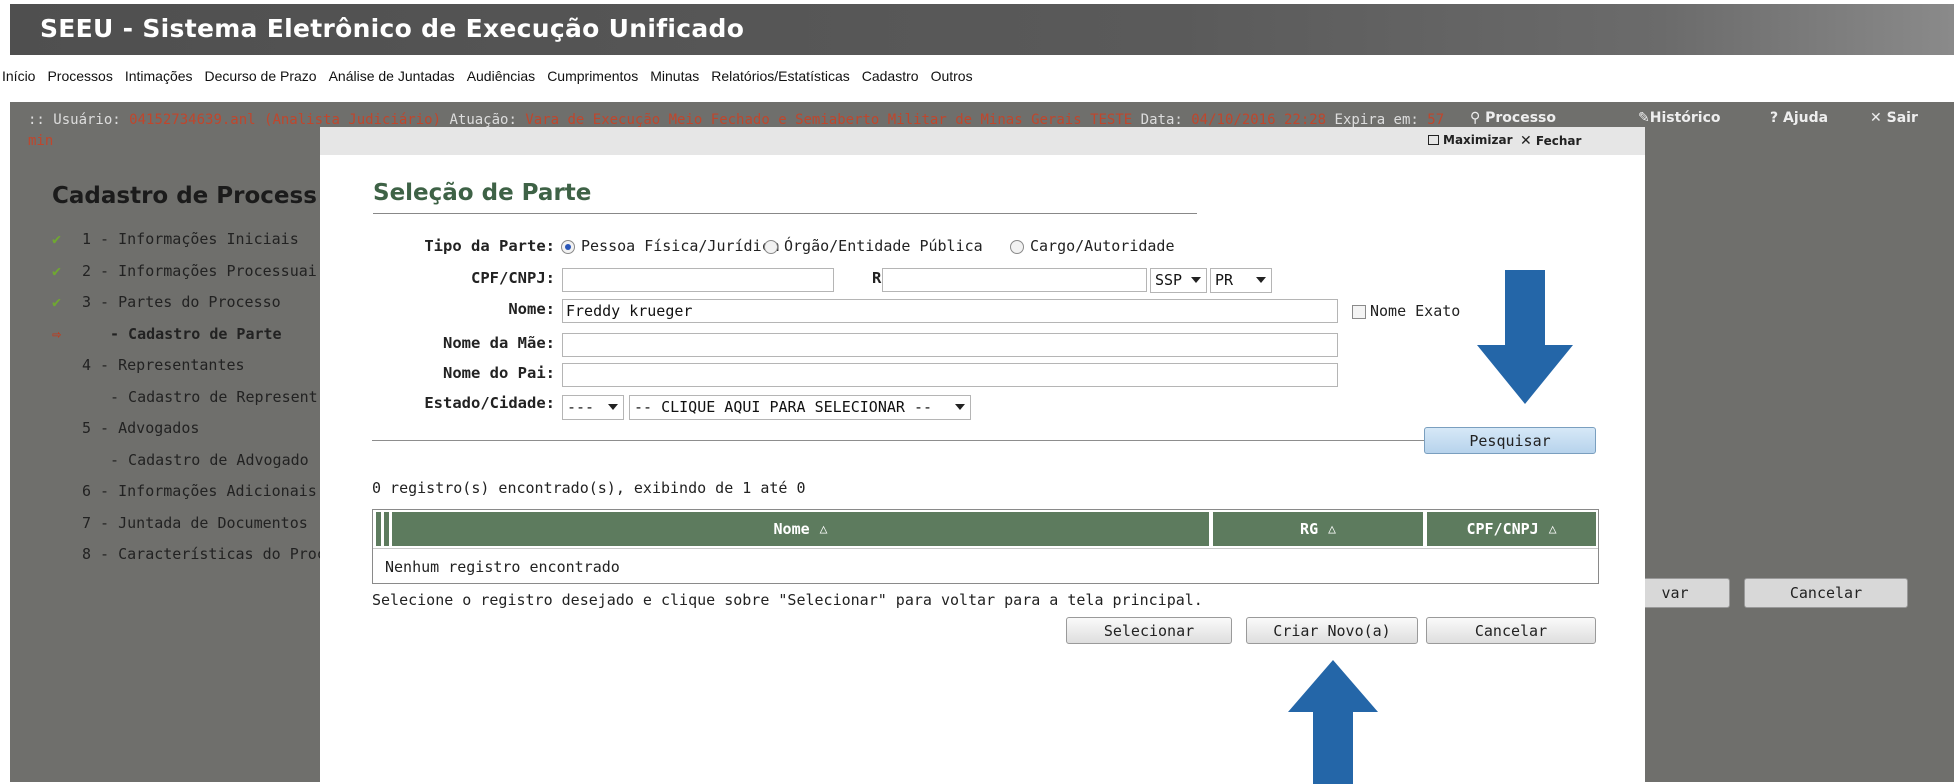 Image resolution: width=1954 pixels, height=784 pixels. I want to click on wizard-step: 8 - Características do Proce, so click(193, 561).